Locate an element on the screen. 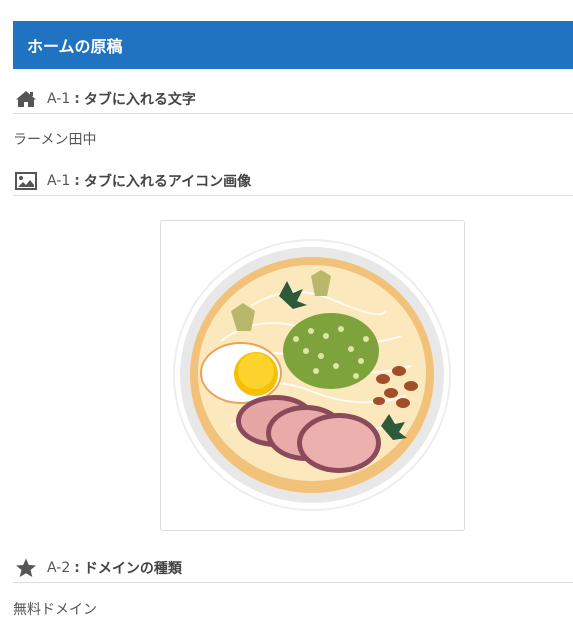 This screenshot has height=640, width=573. section-header-domain-type: A-2 : ドメインの種類 is located at coordinates (293, 568).